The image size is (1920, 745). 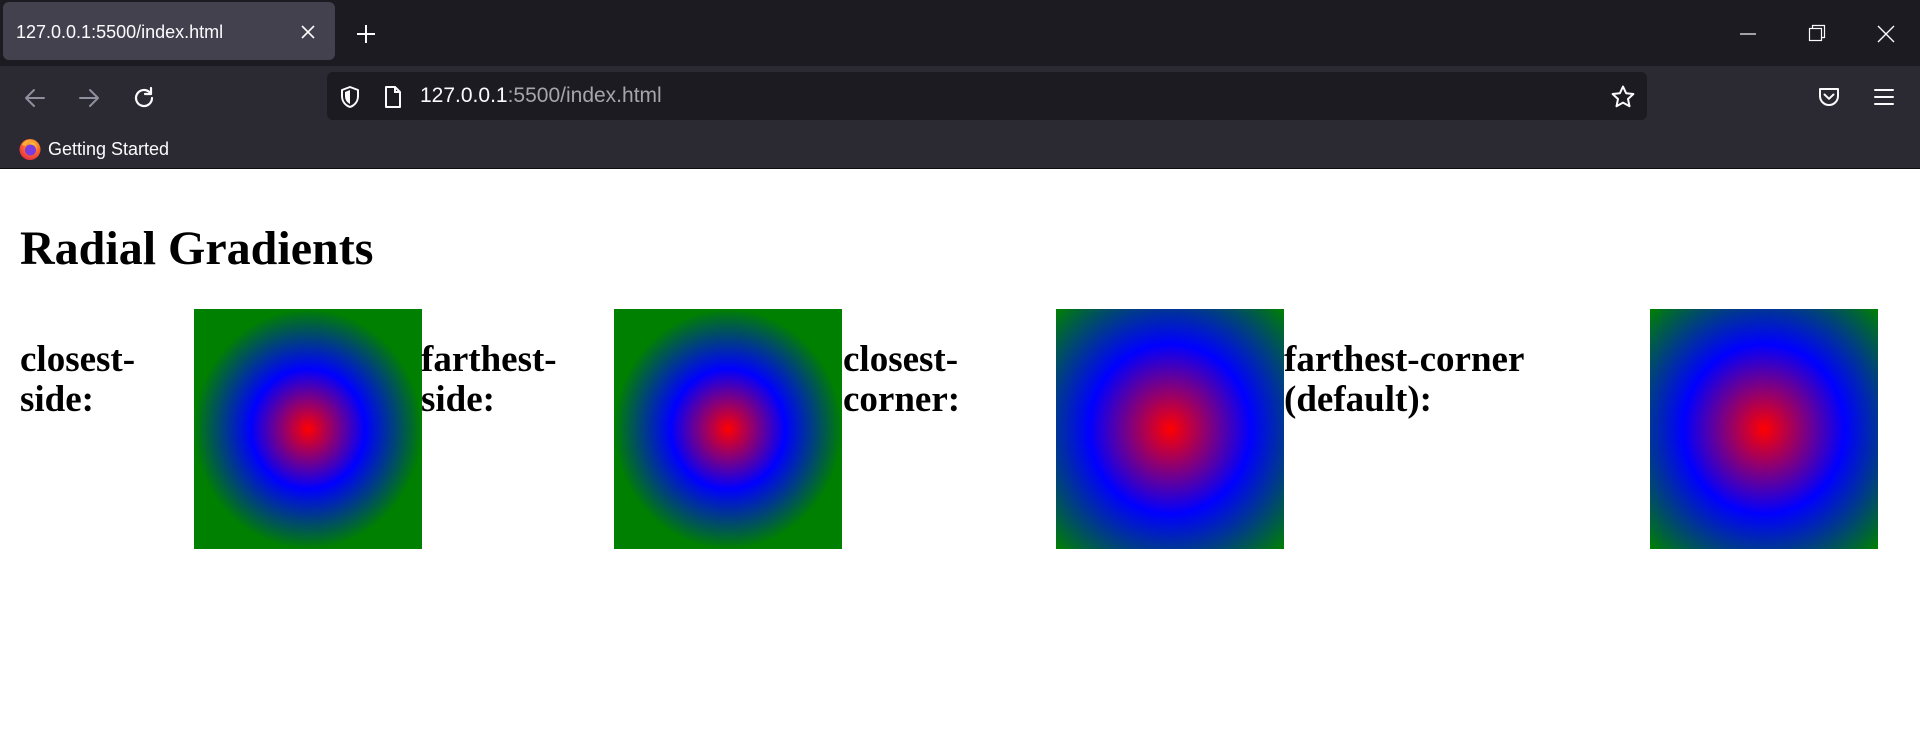 What do you see at coordinates (960, 149) in the screenshot?
I see `bookmarks-toolbar: Getting Started` at bounding box center [960, 149].